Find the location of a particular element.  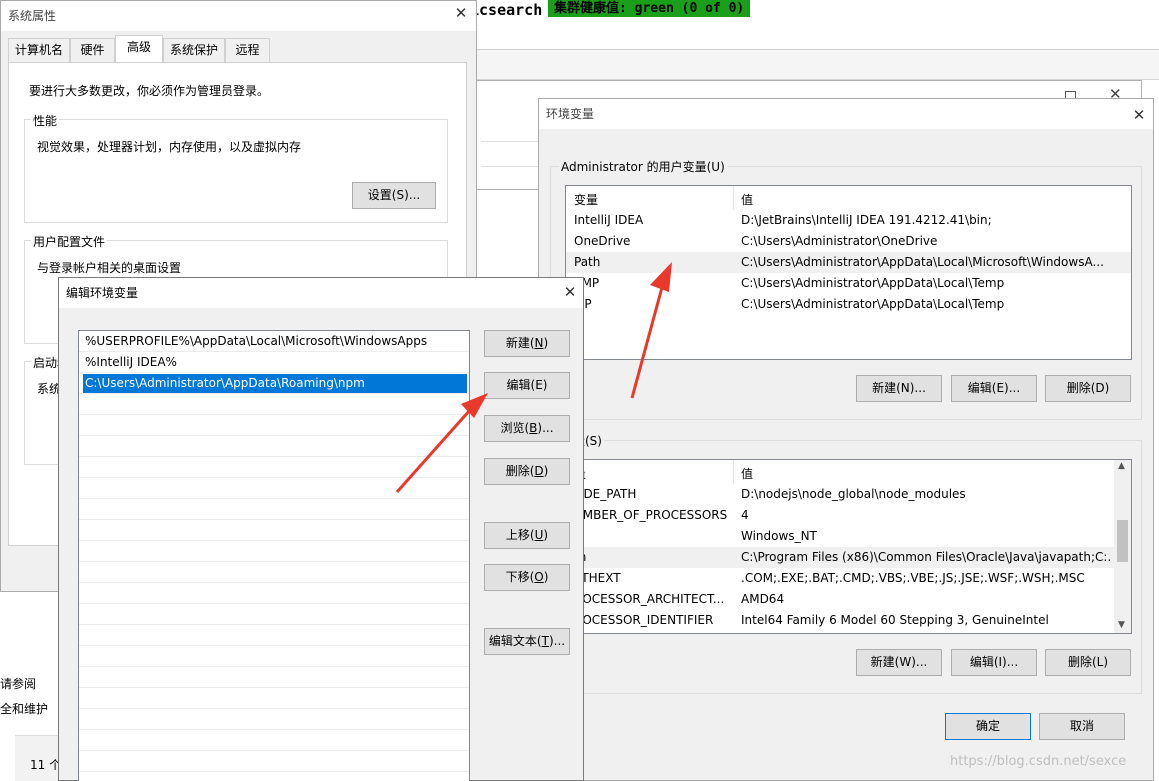

arrow-to-path-row is located at coordinates (651, 330).